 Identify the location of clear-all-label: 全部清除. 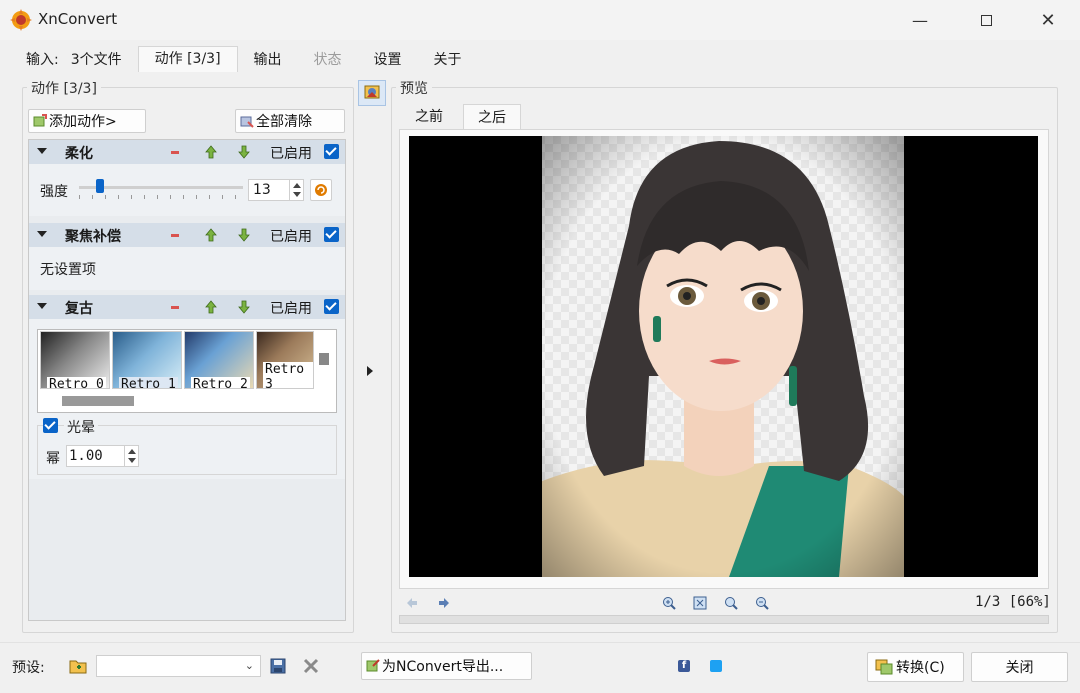
(284, 122).